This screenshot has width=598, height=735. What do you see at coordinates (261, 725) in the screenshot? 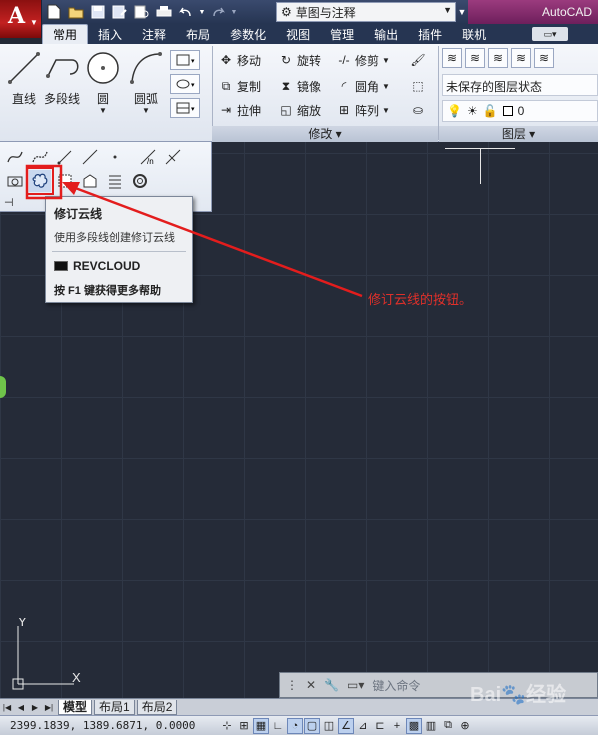
I see `grid-icon: ▦` at bounding box center [261, 725].